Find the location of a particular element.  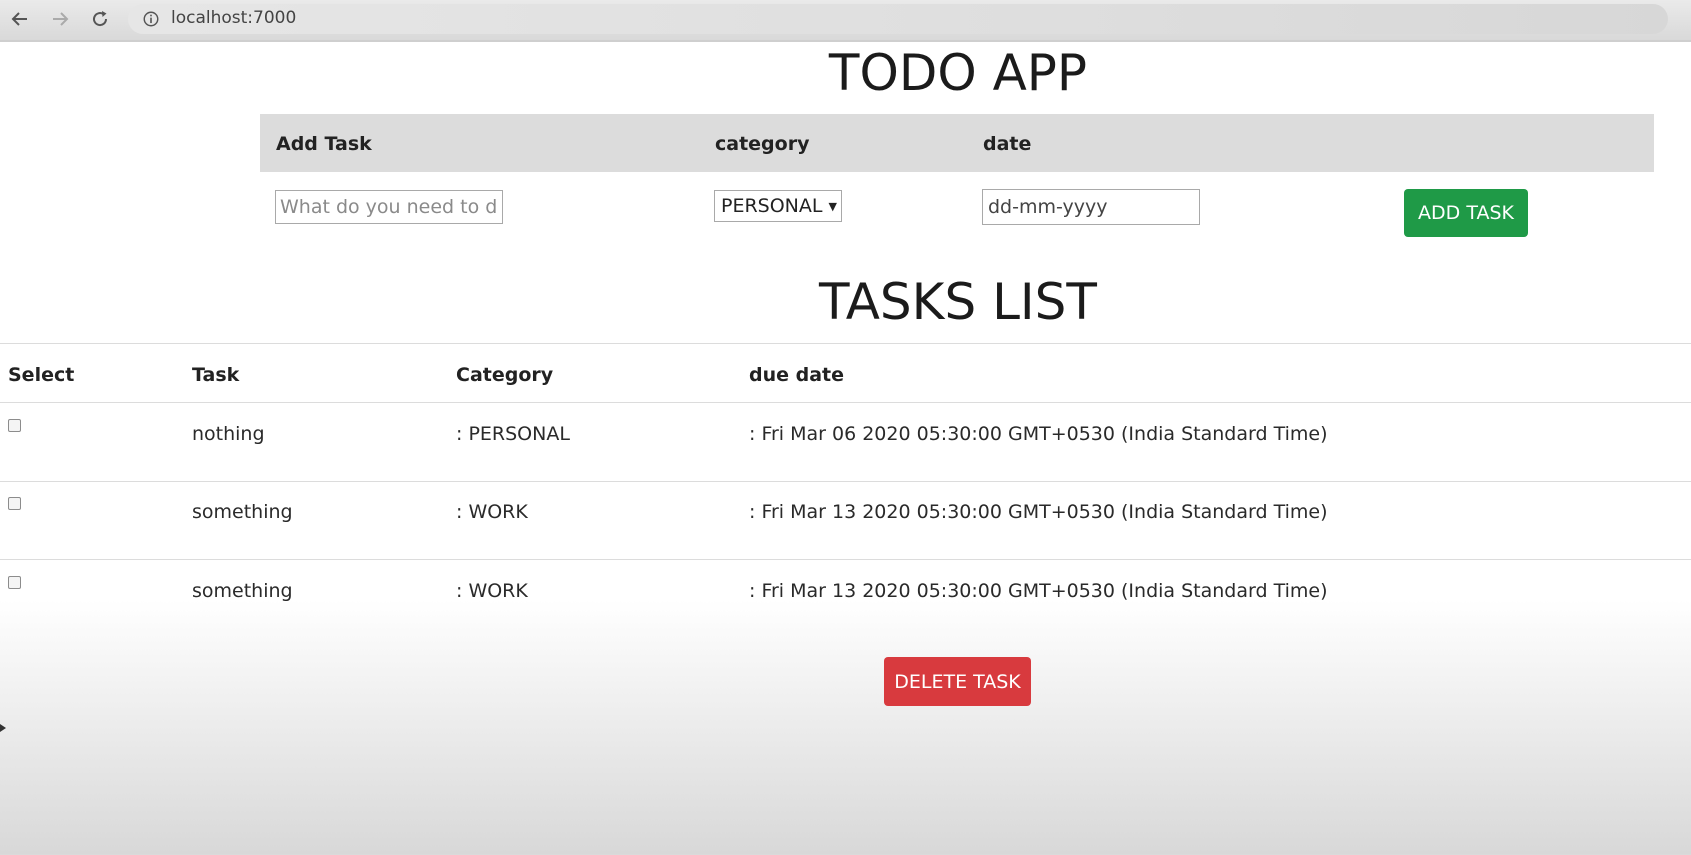

address-bar is located at coordinates (898, 19).